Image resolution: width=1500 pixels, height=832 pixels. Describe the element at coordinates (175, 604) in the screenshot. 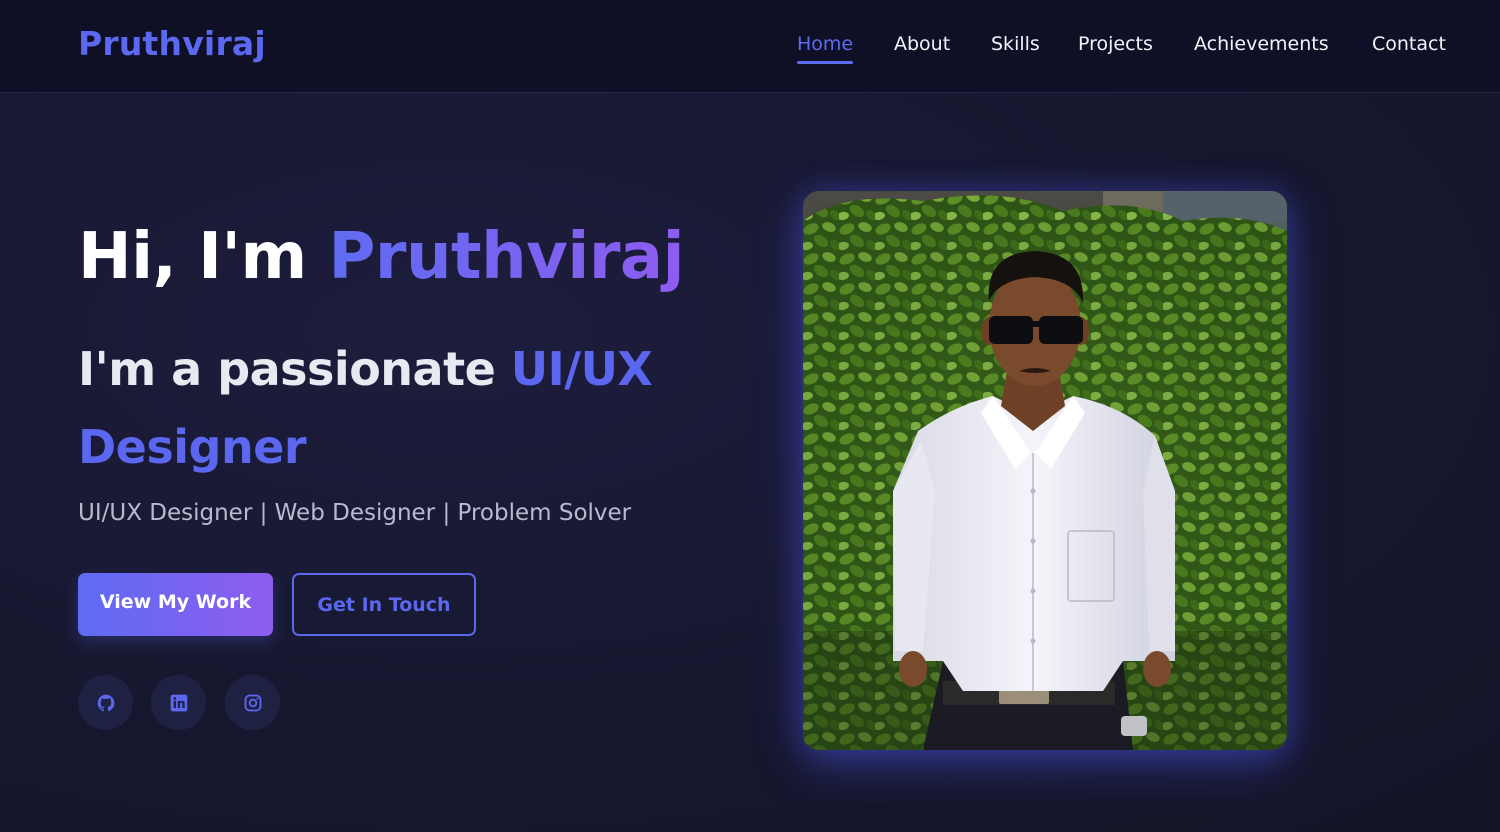

I see `view-my-work-button: View My Work` at that location.